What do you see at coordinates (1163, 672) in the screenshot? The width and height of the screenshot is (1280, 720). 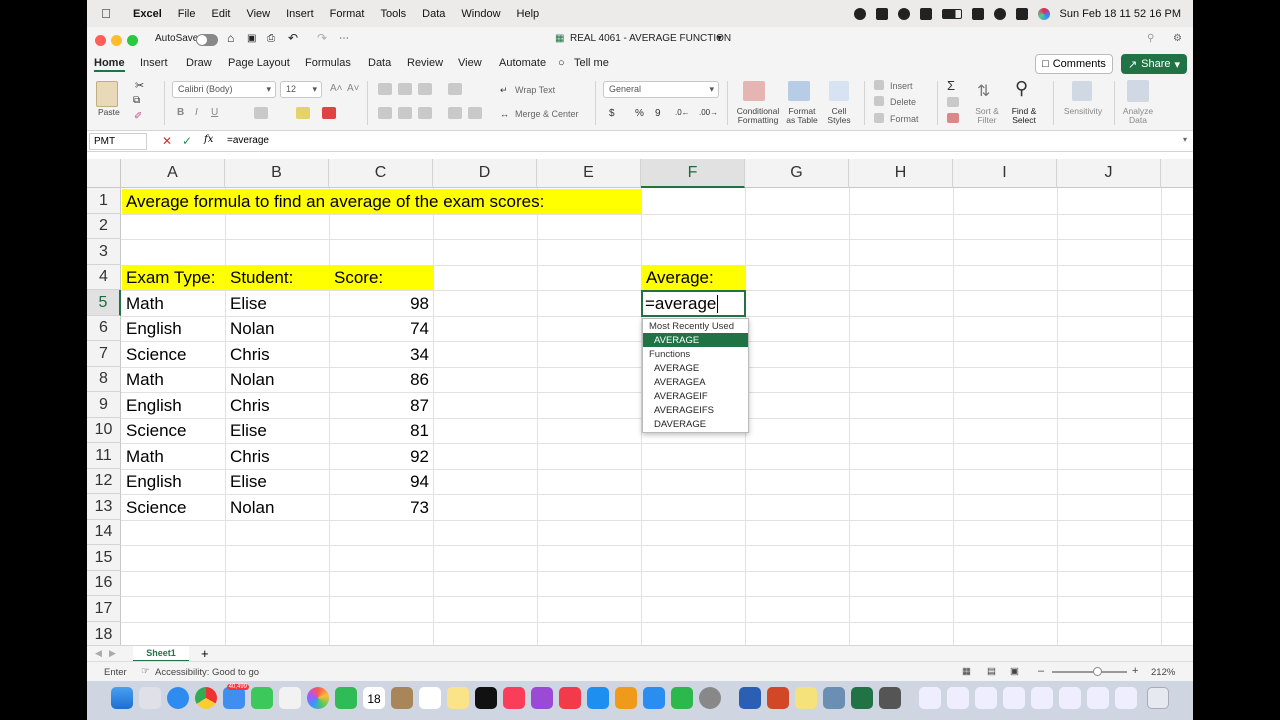 I see `zoom-level: 212%` at bounding box center [1163, 672].